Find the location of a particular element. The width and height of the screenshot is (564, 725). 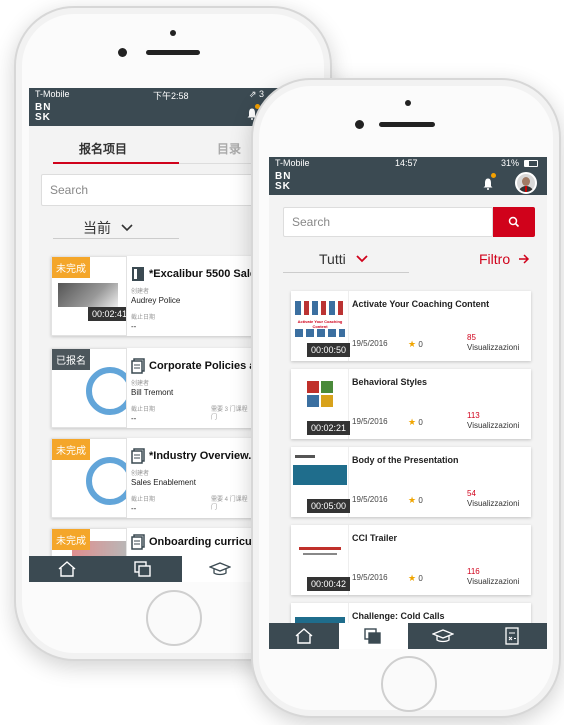

copy-icon is located at coordinates (372, 636).